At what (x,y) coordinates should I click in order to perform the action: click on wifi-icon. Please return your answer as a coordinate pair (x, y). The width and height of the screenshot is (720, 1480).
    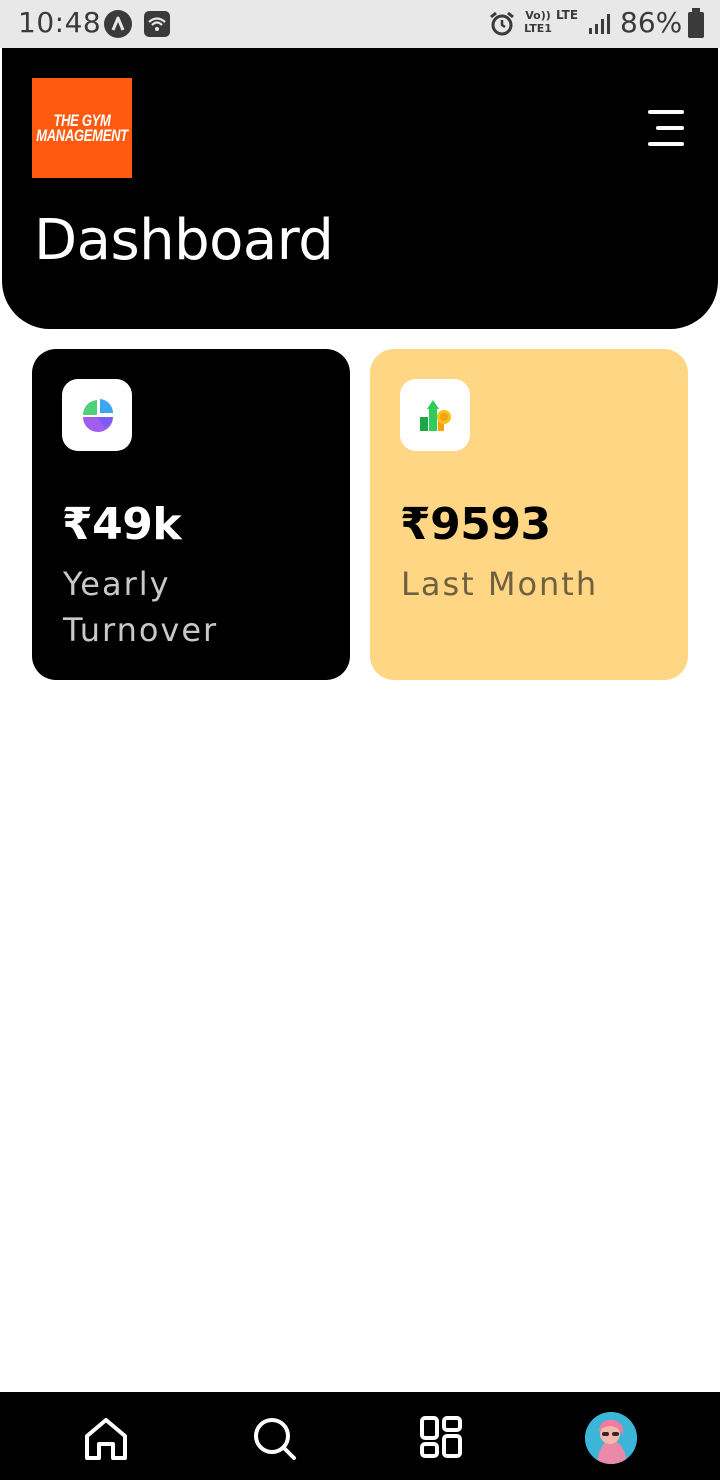
    Looking at the image, I should click on (157, 24).